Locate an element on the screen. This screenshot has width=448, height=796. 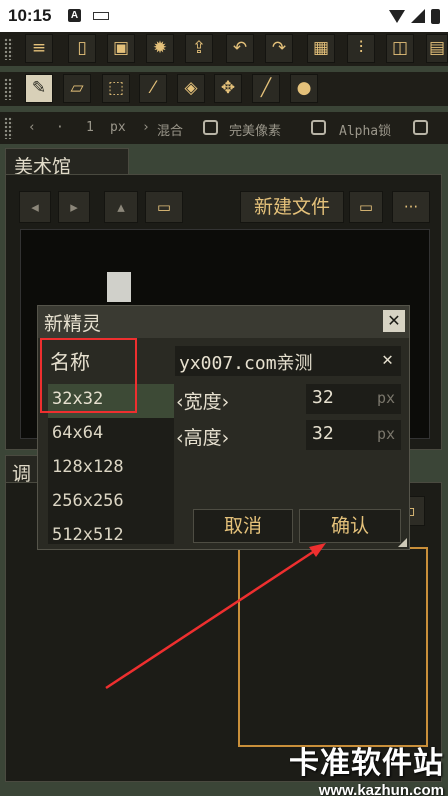
watermark-url: www.kazhun.com is located at coordinates (381, 789).